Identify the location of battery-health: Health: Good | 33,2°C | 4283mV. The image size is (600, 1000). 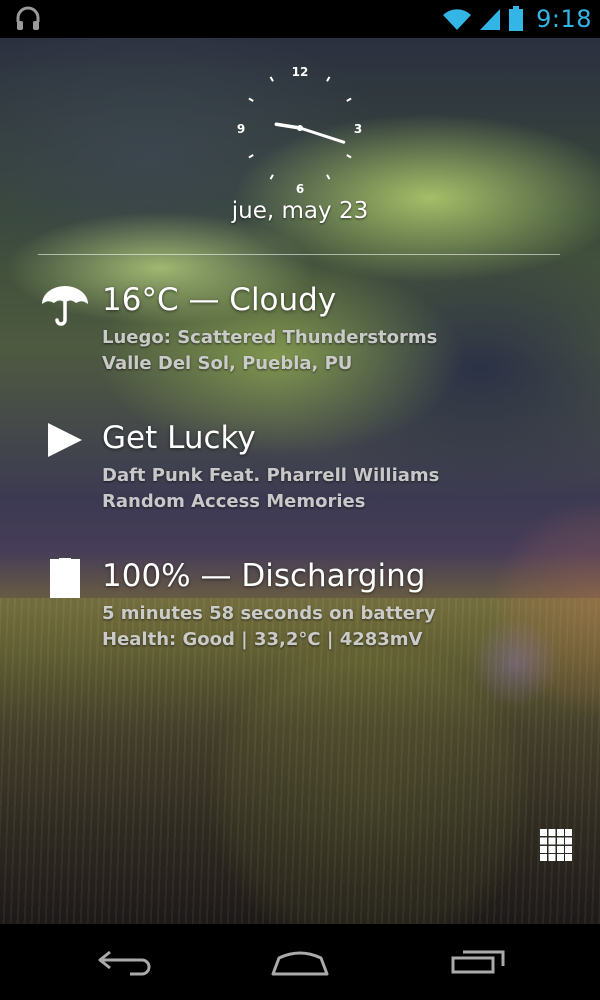
(262, 639).